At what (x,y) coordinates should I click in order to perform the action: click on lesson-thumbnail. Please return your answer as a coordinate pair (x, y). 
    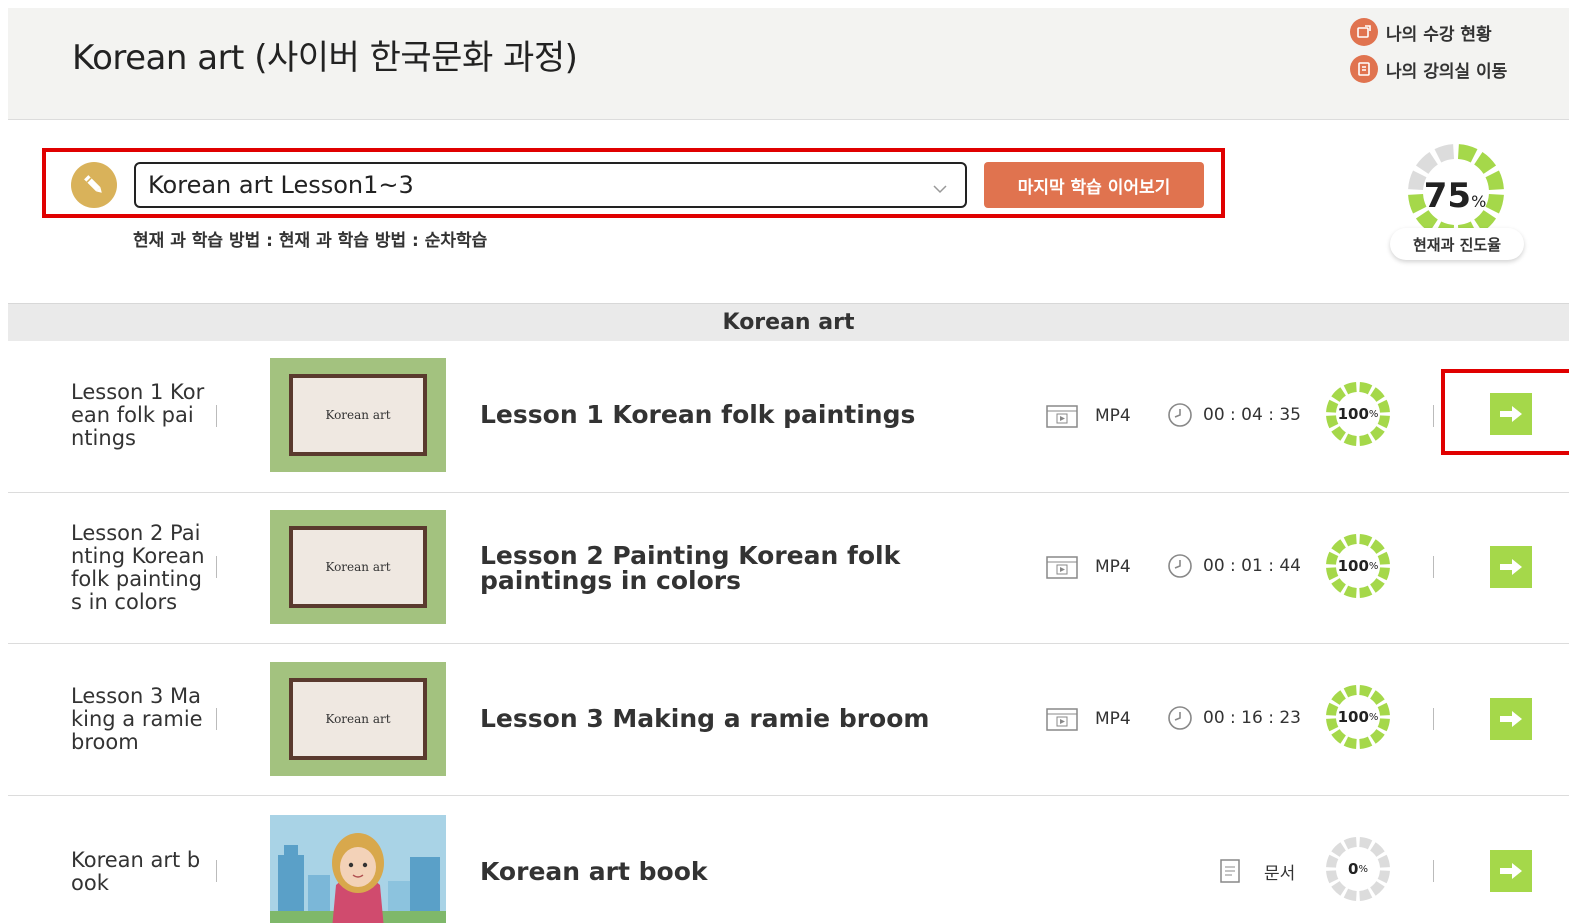
    Looking at the image, I should click on (358, 869).